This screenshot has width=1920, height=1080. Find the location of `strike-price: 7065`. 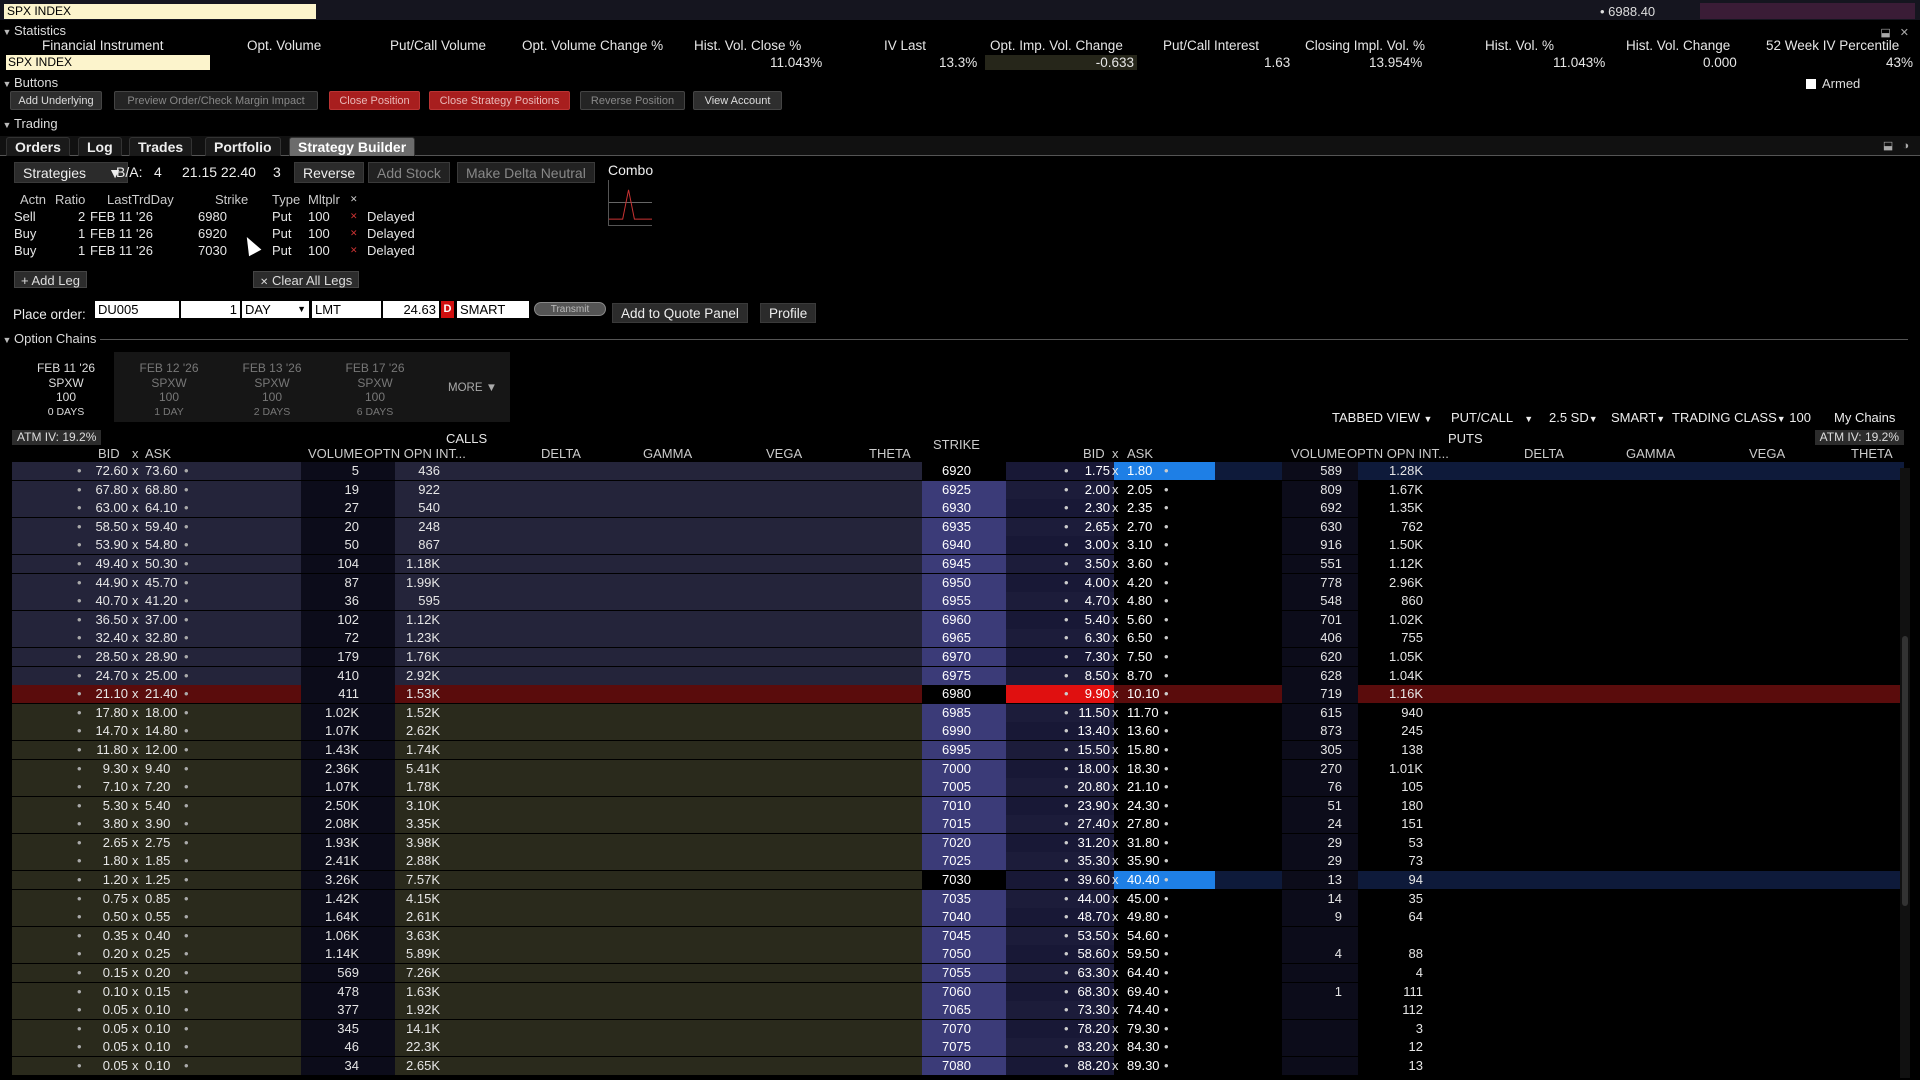

strike-price: 7065 is located at coordinates (956, 1009).